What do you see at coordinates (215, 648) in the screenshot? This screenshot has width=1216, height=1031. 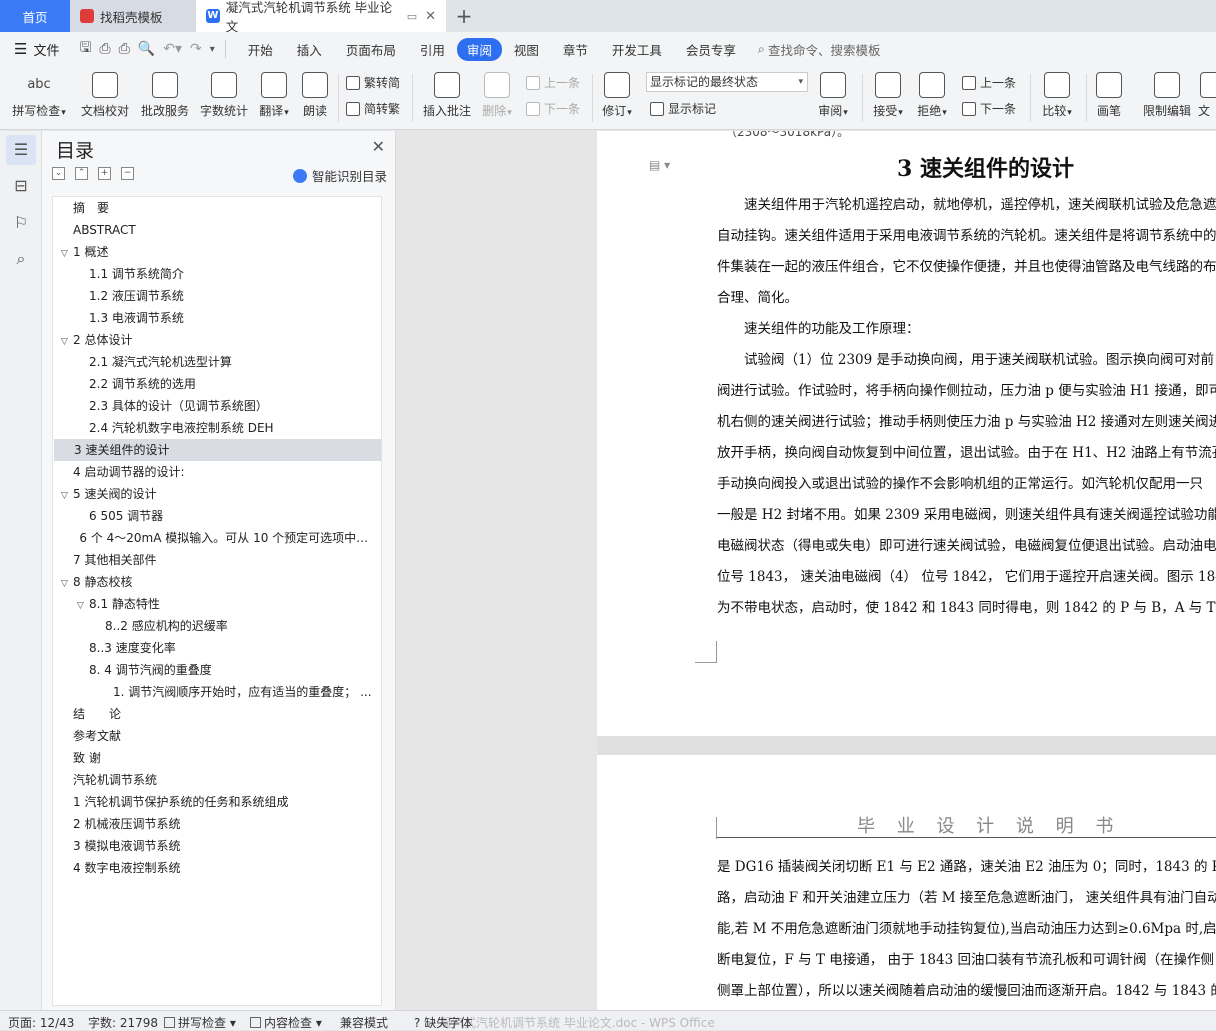 I see `toc-item: 8..3 速度变化率` at bounding box center [215, 648].